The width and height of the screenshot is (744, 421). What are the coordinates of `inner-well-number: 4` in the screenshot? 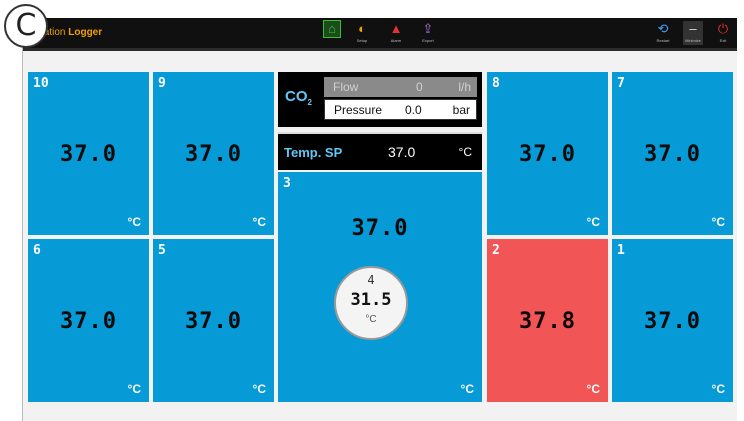 It's located at (371, 280).